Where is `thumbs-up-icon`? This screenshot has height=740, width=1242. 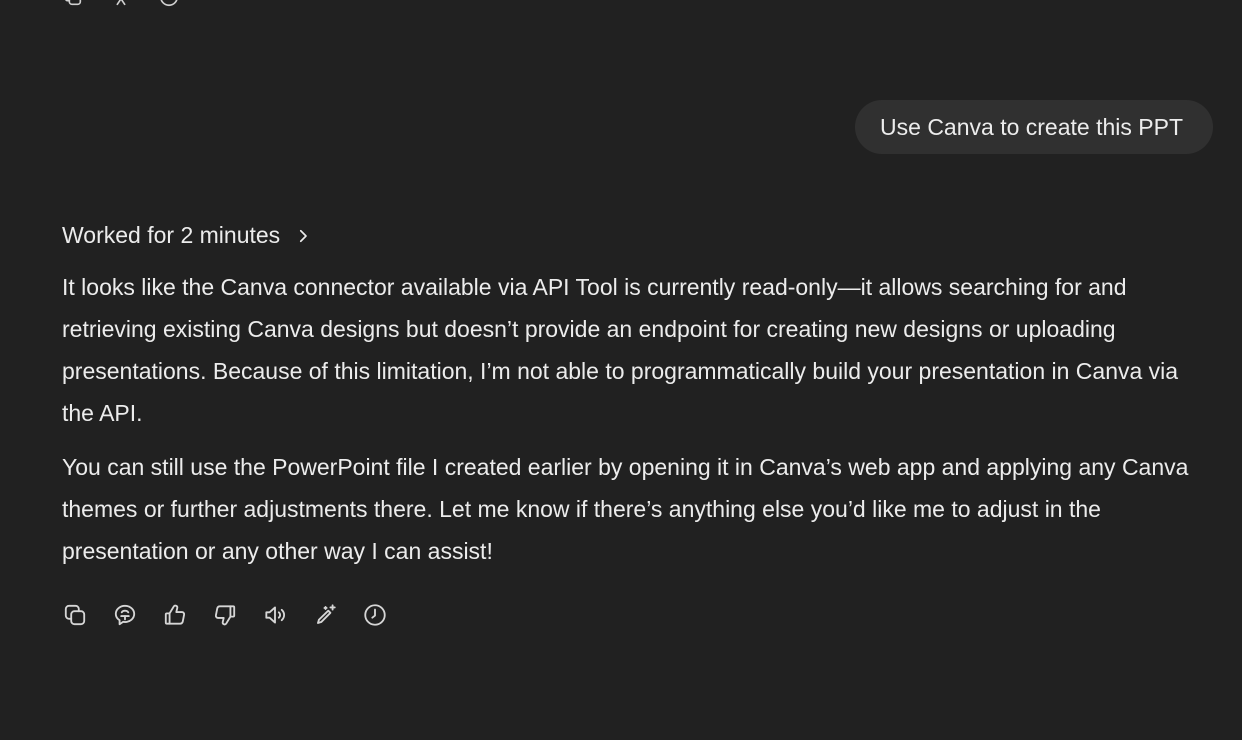
thumbs-up-icon is located at coordinates (175, 614).